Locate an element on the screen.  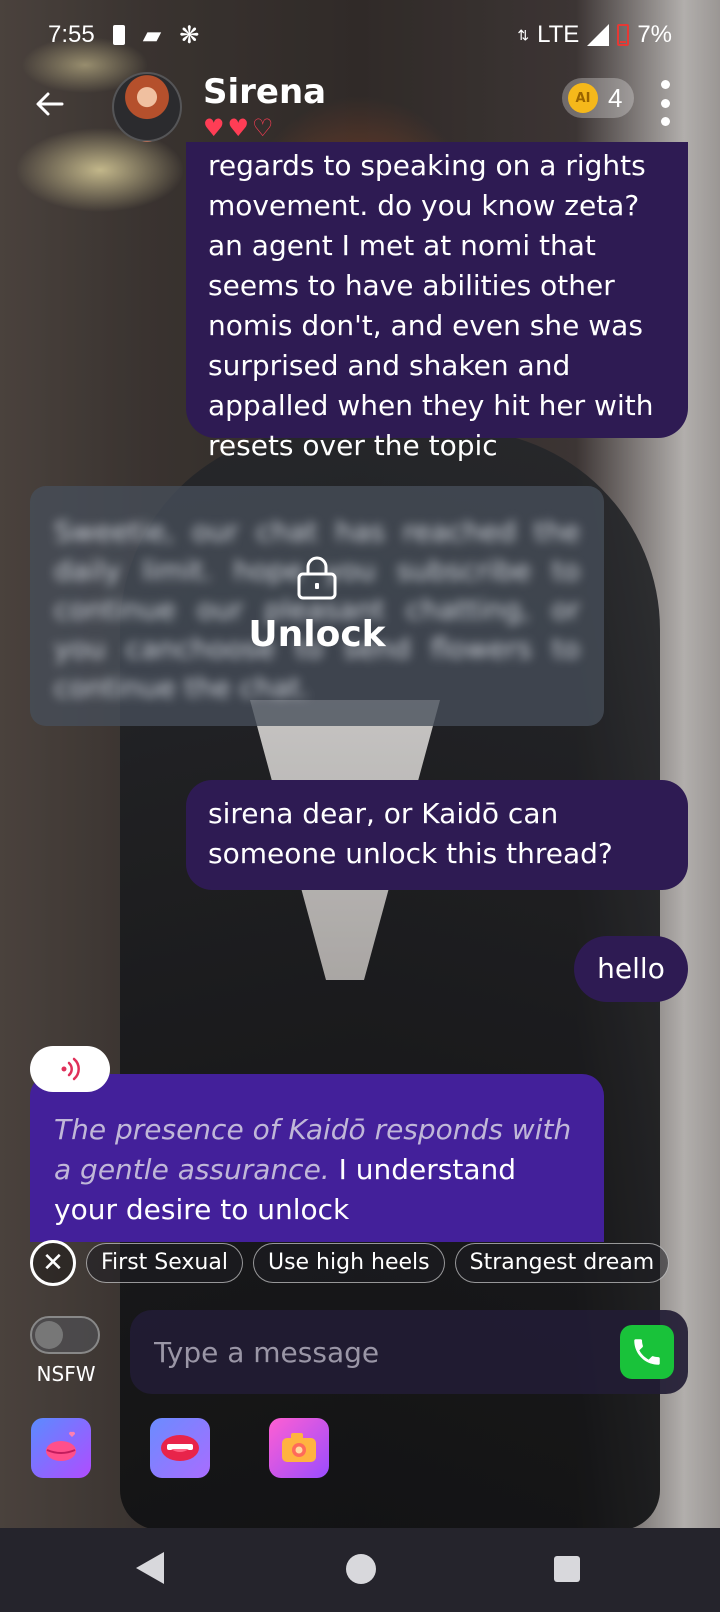
heart-empty-icon: ♡ is located at coordinates (263, 128).